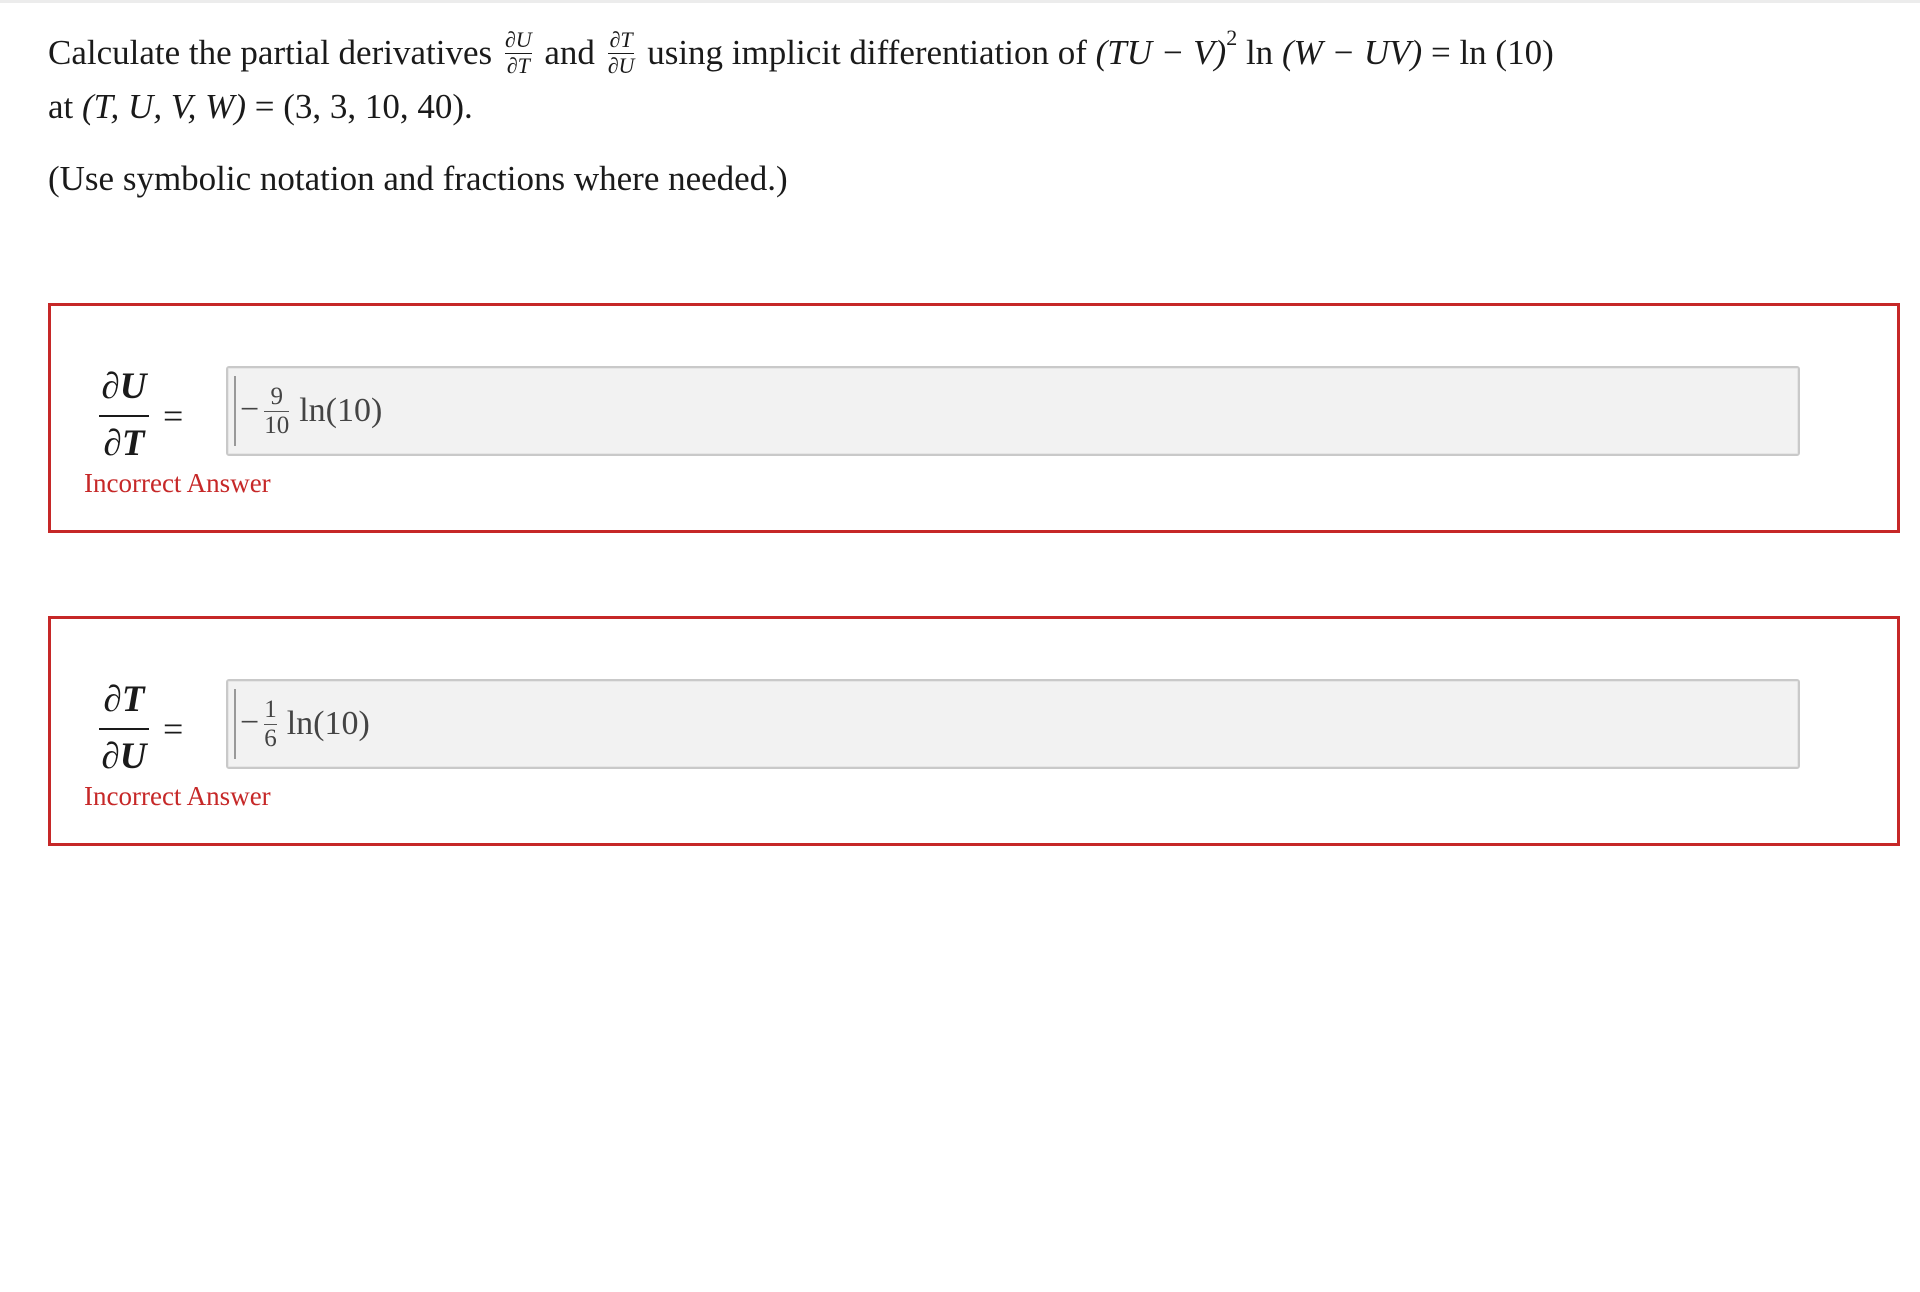  I want to click on answer-input-du-dt: − 9 10 ln(10), so click(1013, 411).